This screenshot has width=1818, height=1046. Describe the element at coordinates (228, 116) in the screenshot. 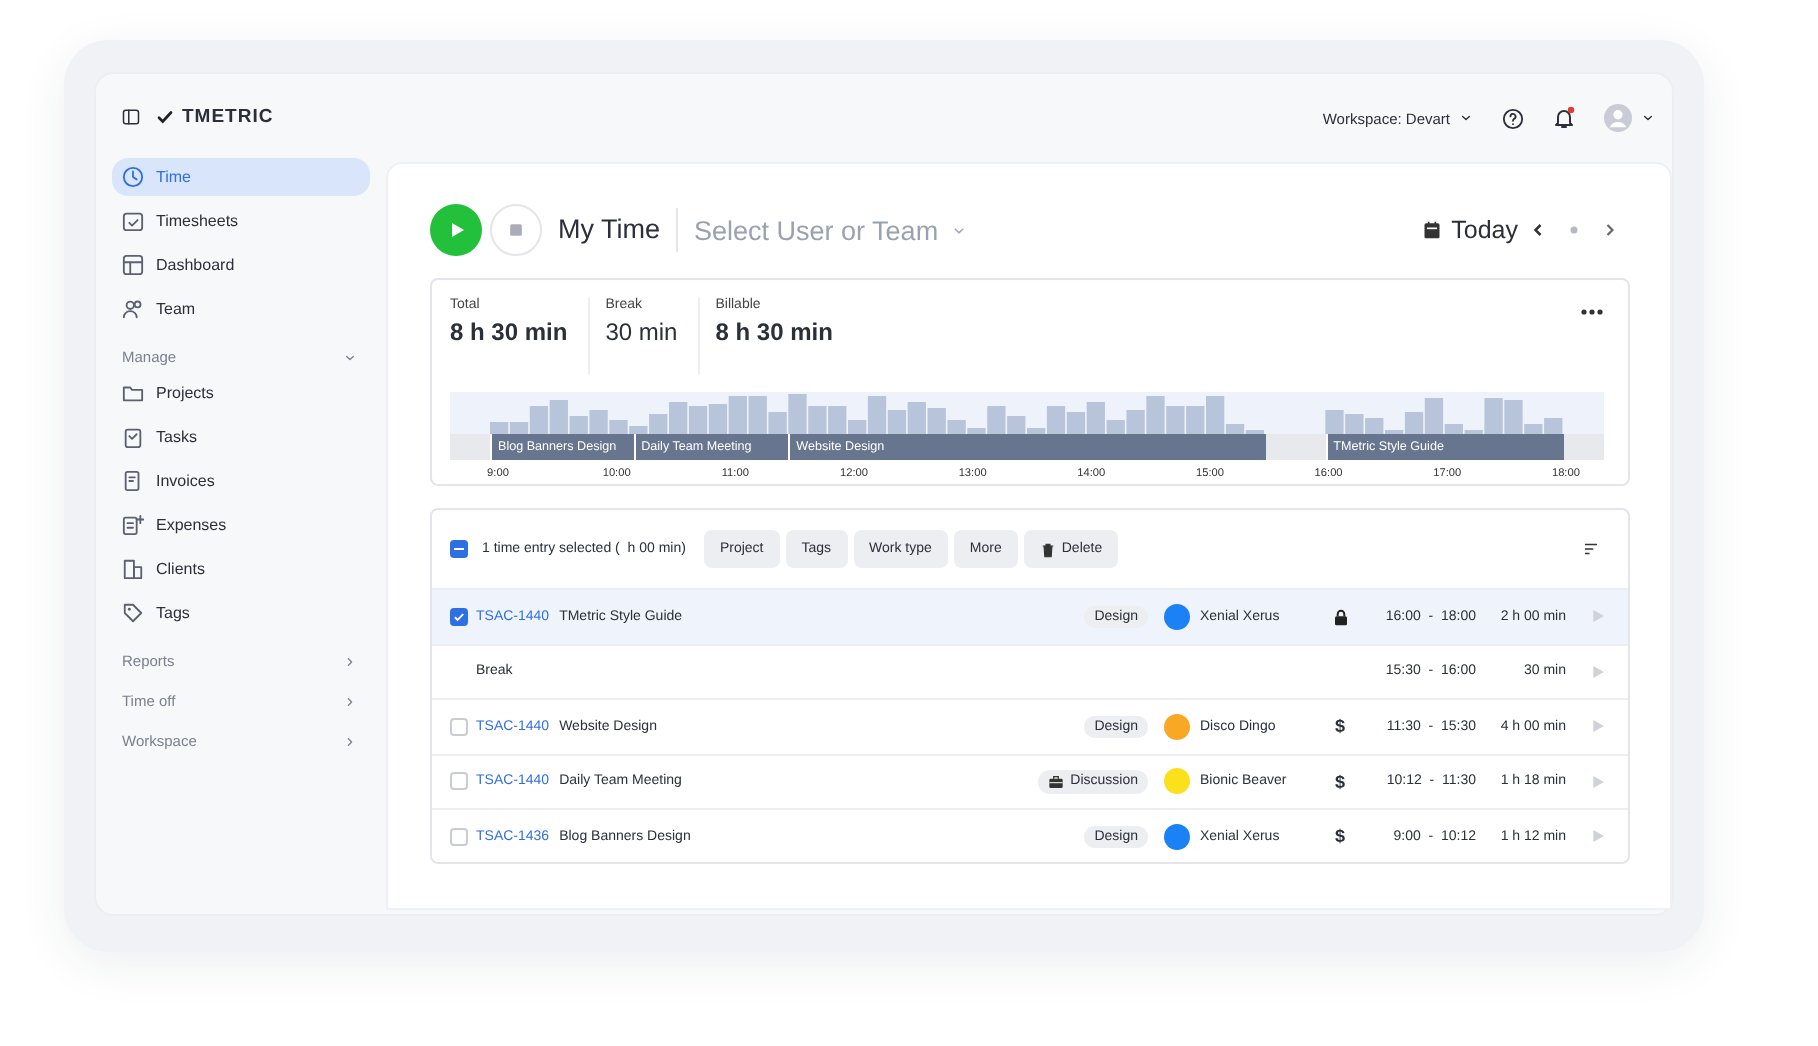

I see `logo: TMETRIC` at that location.